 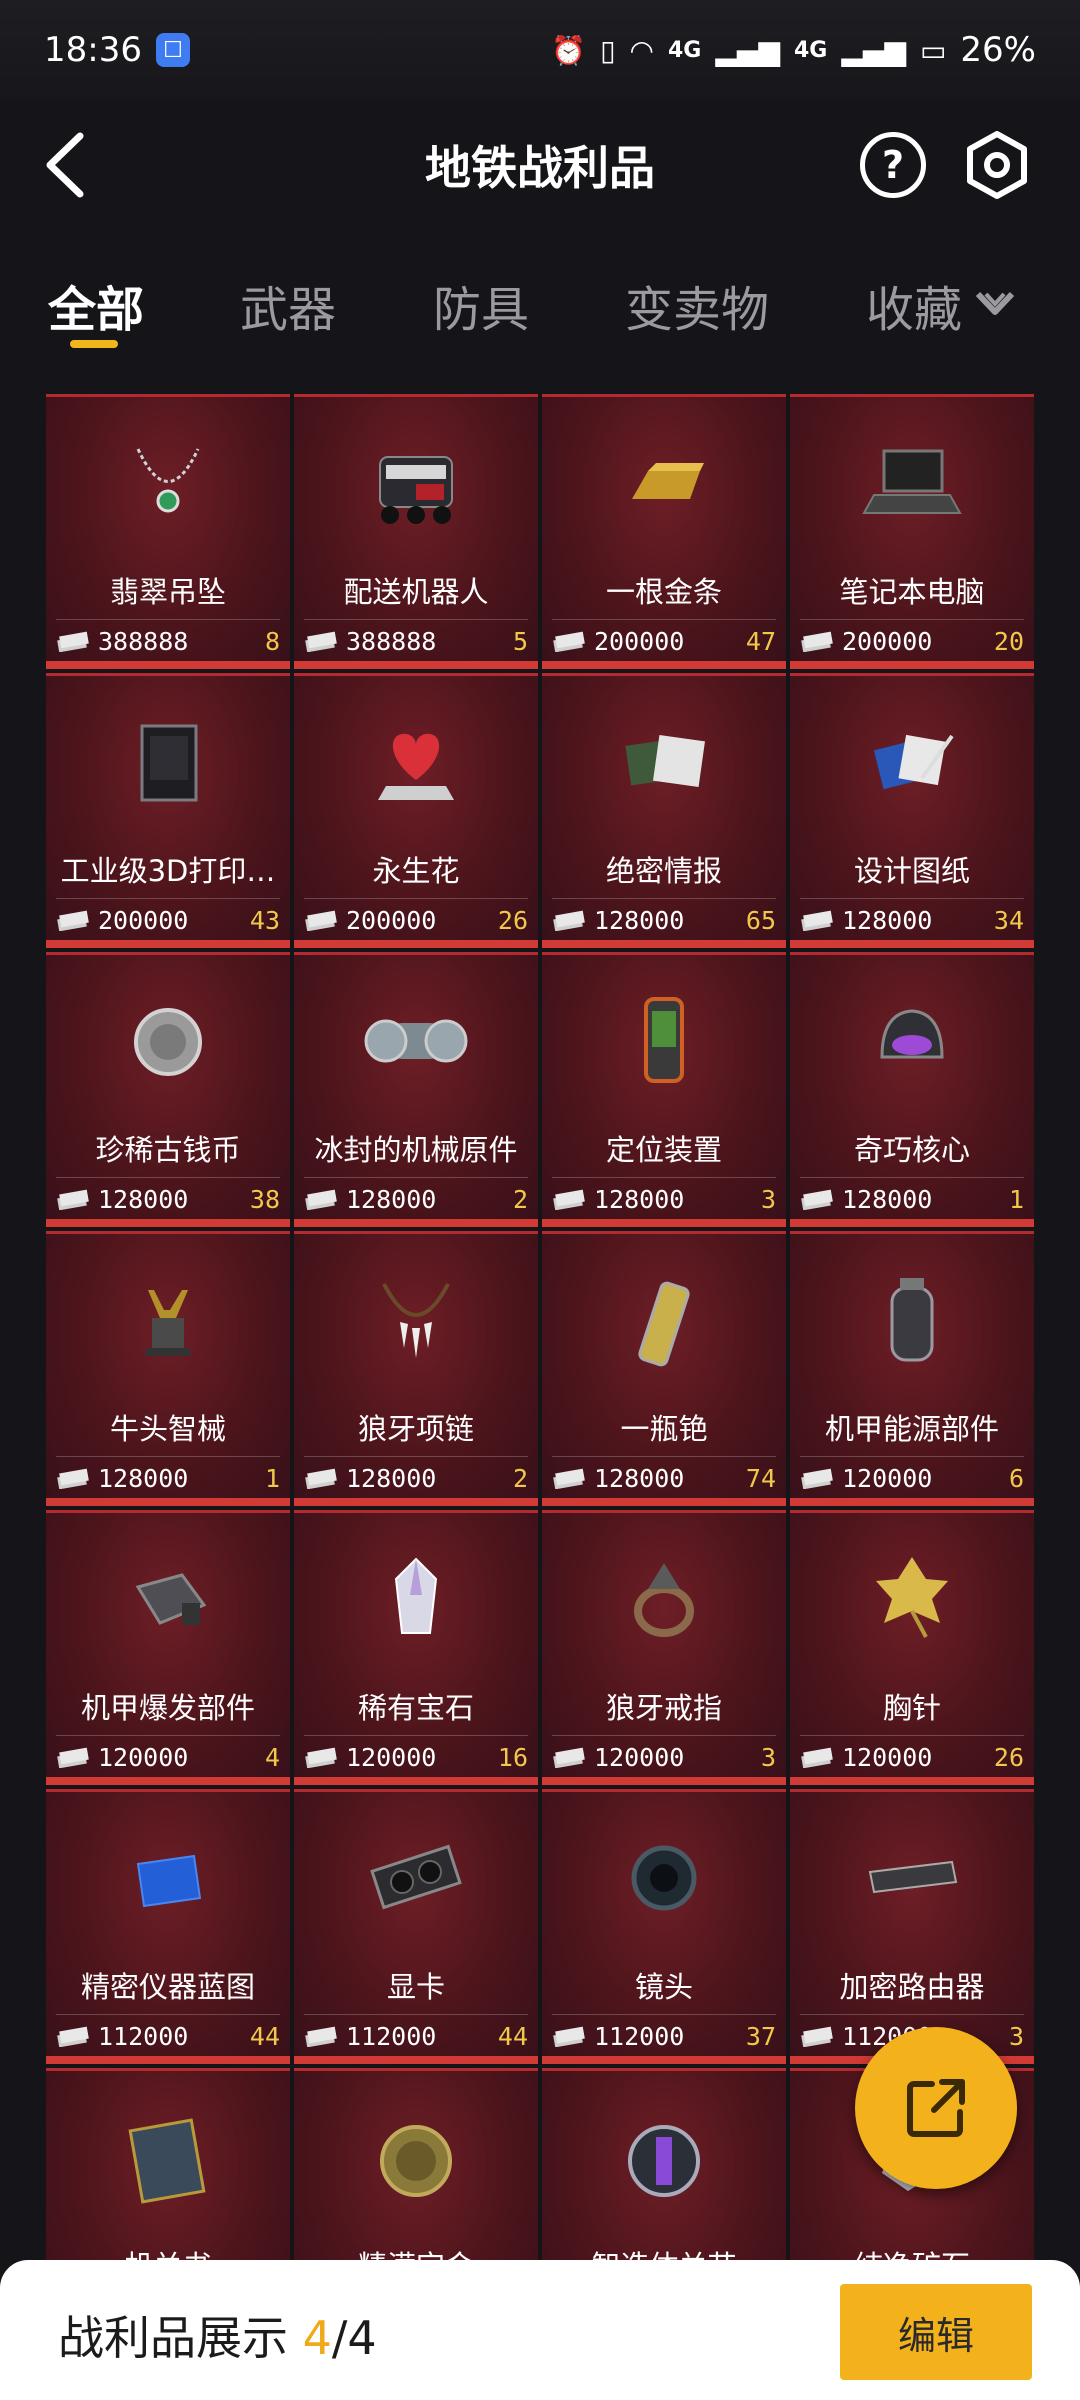 I want to click on lens-icon, so click(x=664, y=1879).